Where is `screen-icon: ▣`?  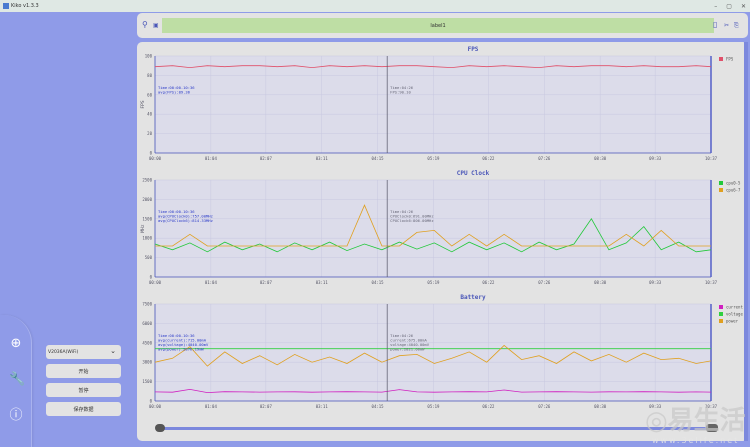
screen-icon: ▣ is located at coordinates (156, 26).